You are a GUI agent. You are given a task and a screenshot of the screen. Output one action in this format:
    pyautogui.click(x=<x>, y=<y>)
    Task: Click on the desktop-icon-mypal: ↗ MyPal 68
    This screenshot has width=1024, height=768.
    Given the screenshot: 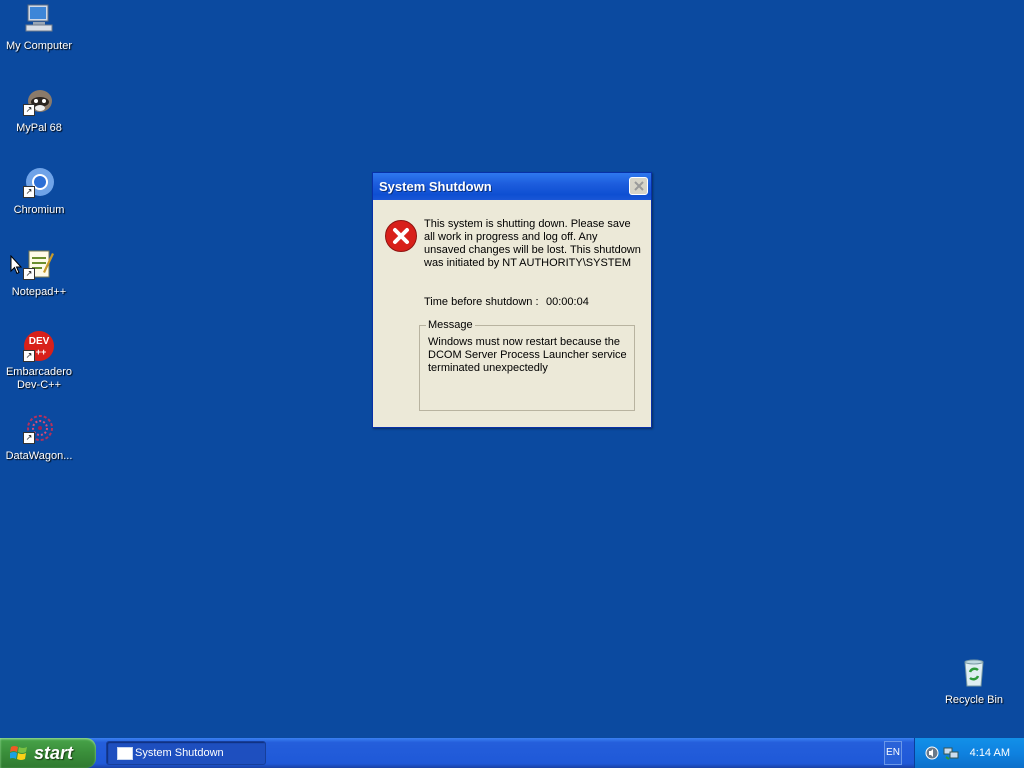 What is the action you would take?
    pyautogui.click(x=39, y=109)
    